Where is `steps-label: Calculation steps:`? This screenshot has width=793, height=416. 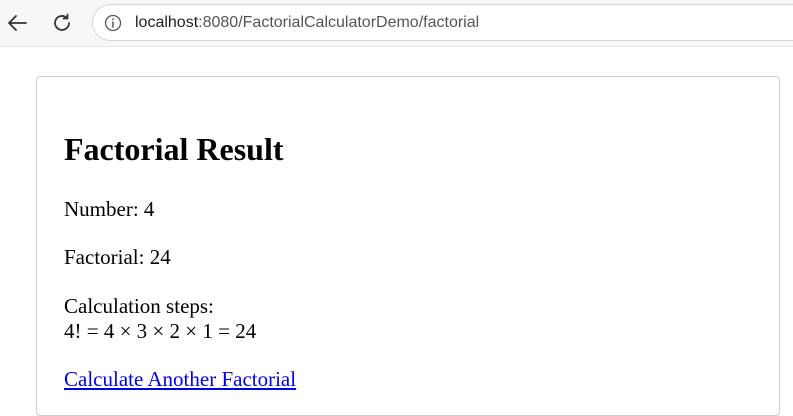
steps-label: Calculation steps: is located at coordinates (139, 306).